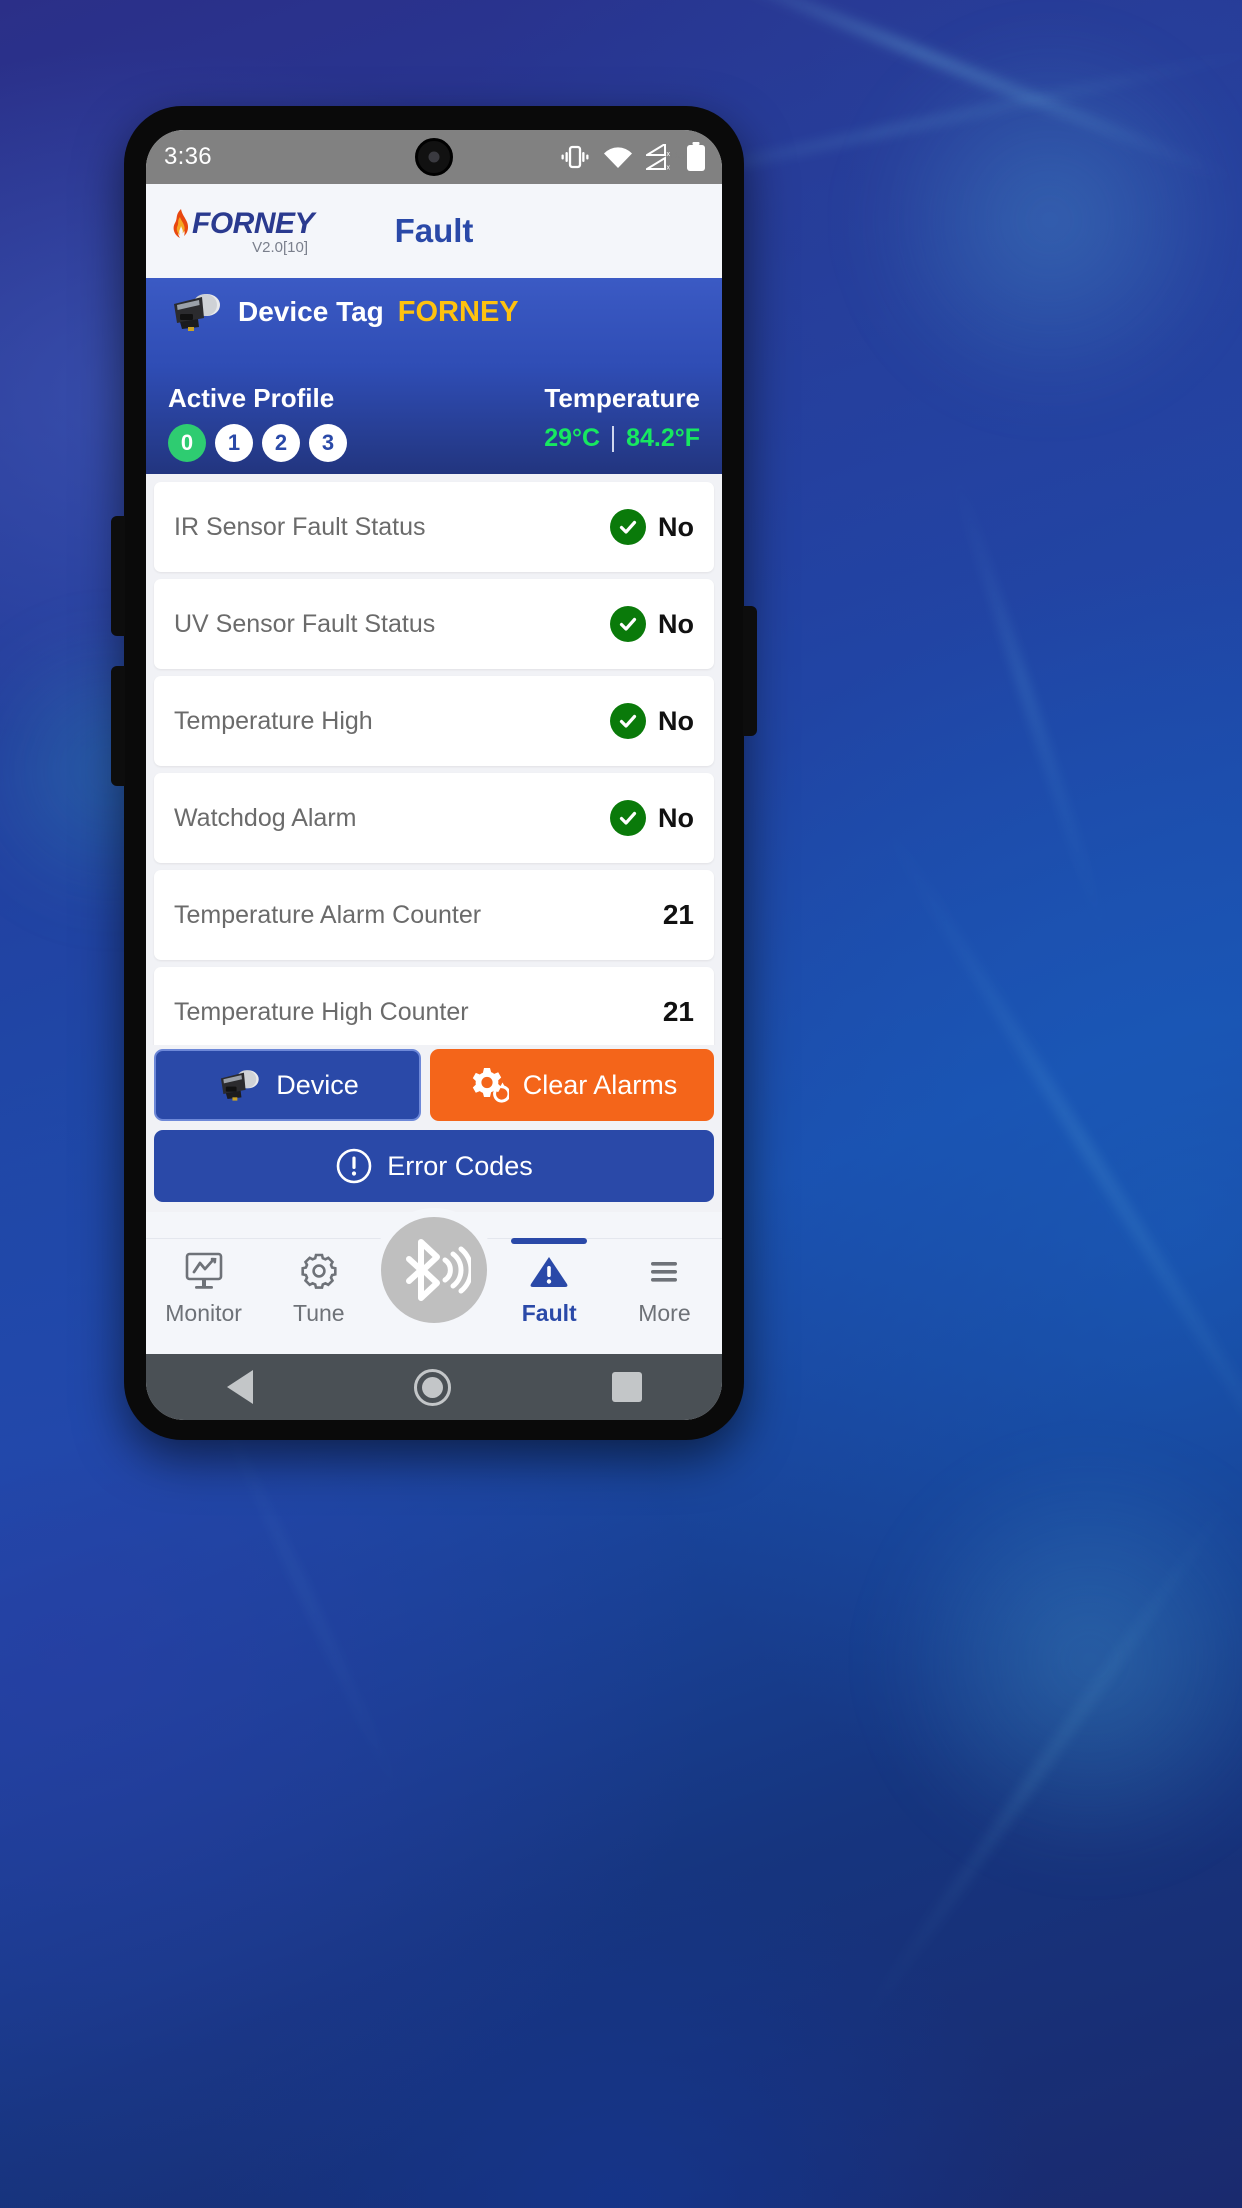 The width and height of the screenshot is (1242, 2208). I want to click on tab-monitor-label: Monitor, so click(203, 1313).